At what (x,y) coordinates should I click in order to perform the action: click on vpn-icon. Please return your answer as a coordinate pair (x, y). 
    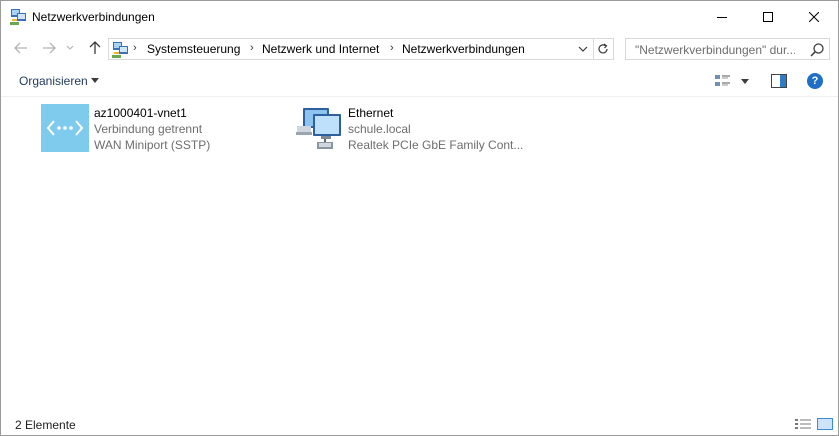
    Looking at the image, I should click on (65, 128).